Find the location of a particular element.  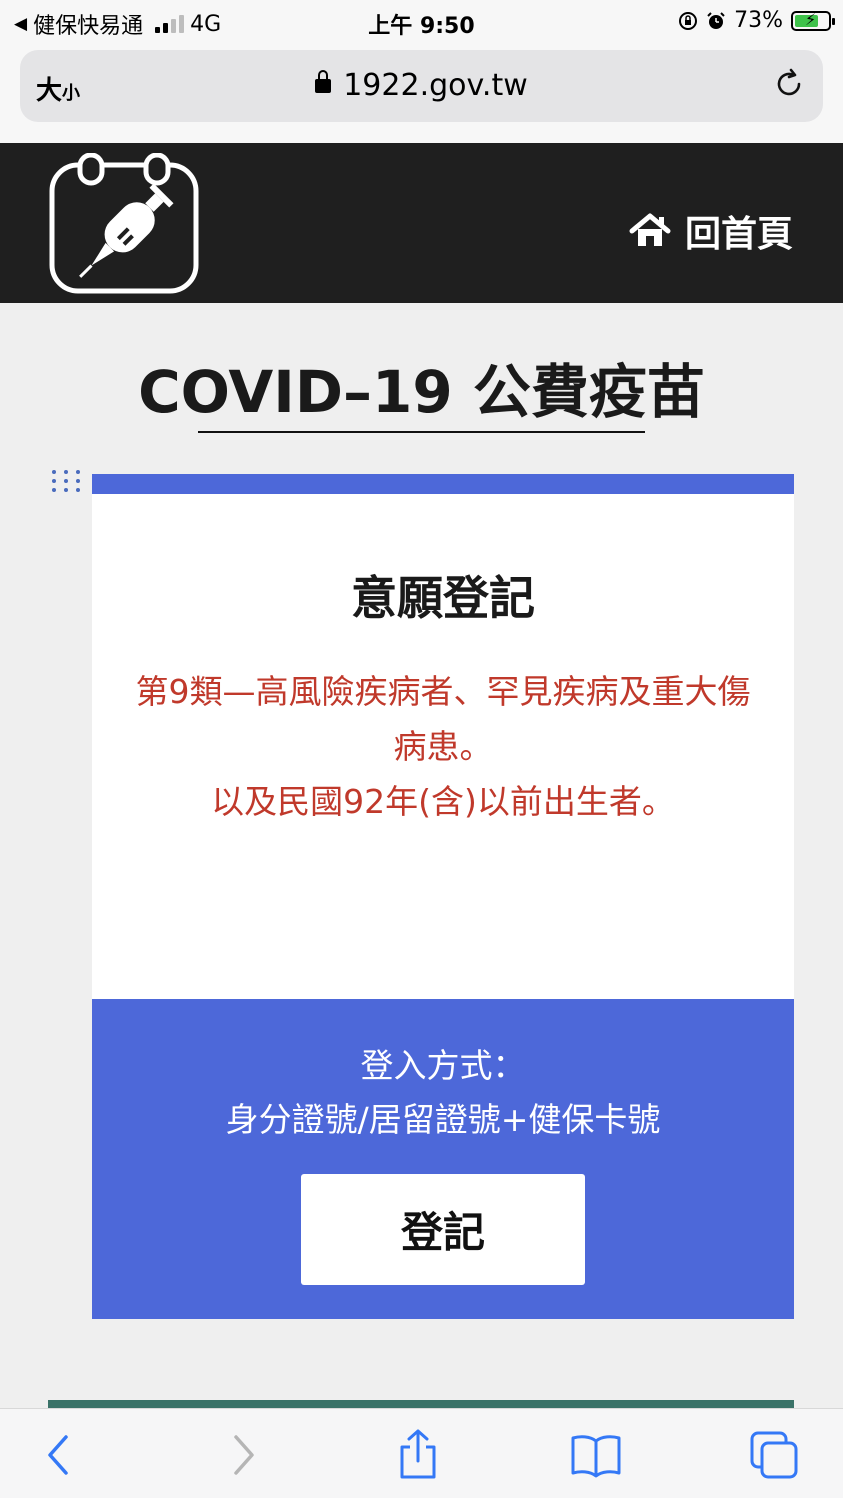

home-link: 回首頁 is located at coordinates (711, 231).